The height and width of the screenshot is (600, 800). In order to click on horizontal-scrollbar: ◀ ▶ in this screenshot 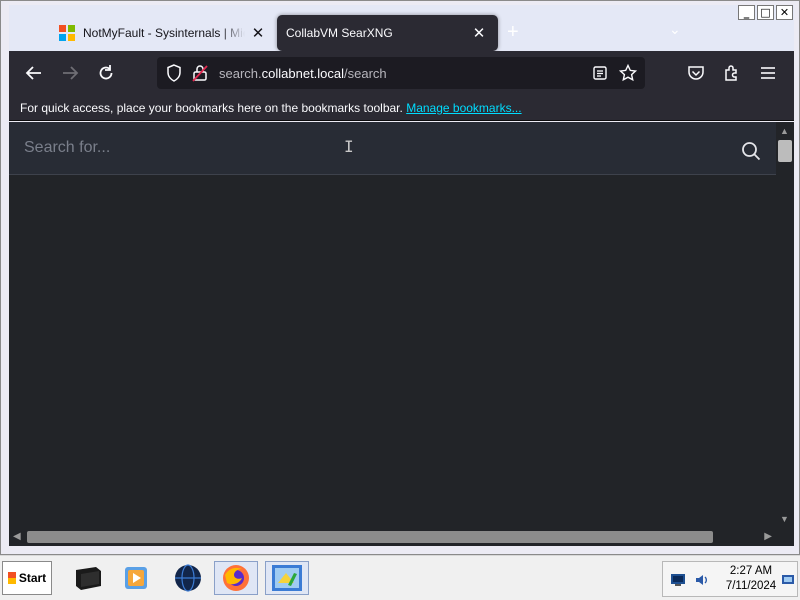, I will do `click(401, 537)`.